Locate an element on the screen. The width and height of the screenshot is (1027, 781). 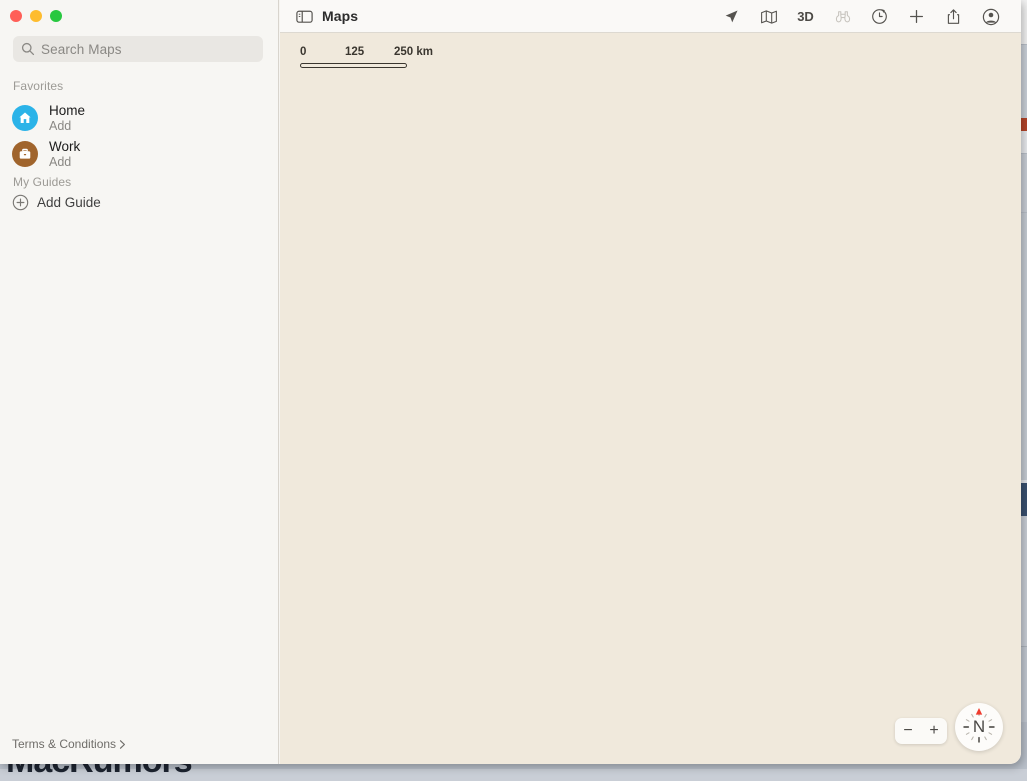
binoculars-icon is located at coordinates (843, 17).